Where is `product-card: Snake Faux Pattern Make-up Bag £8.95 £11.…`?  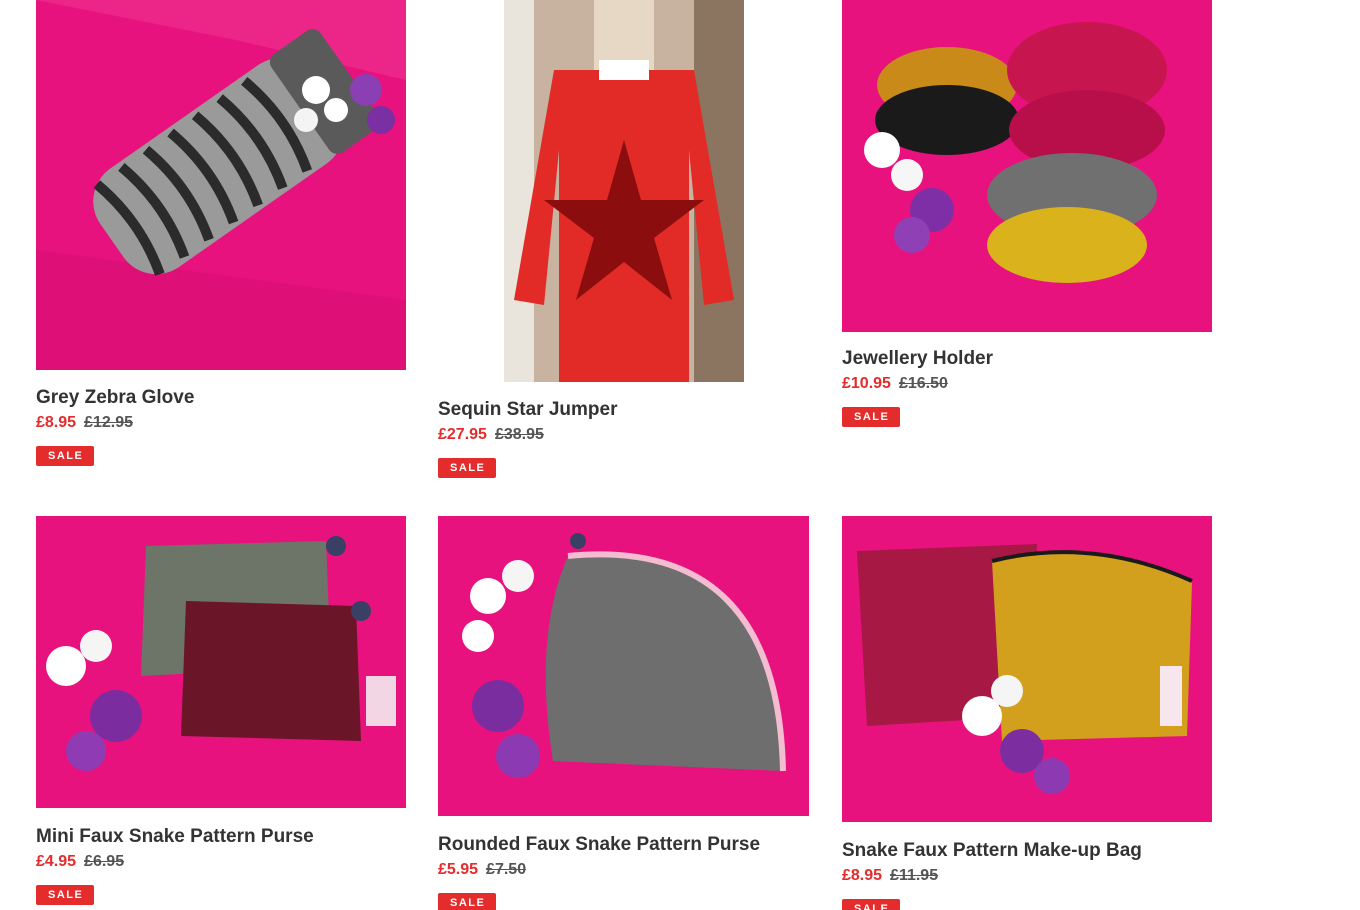
product-card: Snake Faux Pattern Make-up Bag £8.95 £11.… is located at coordinates (1032, 713).